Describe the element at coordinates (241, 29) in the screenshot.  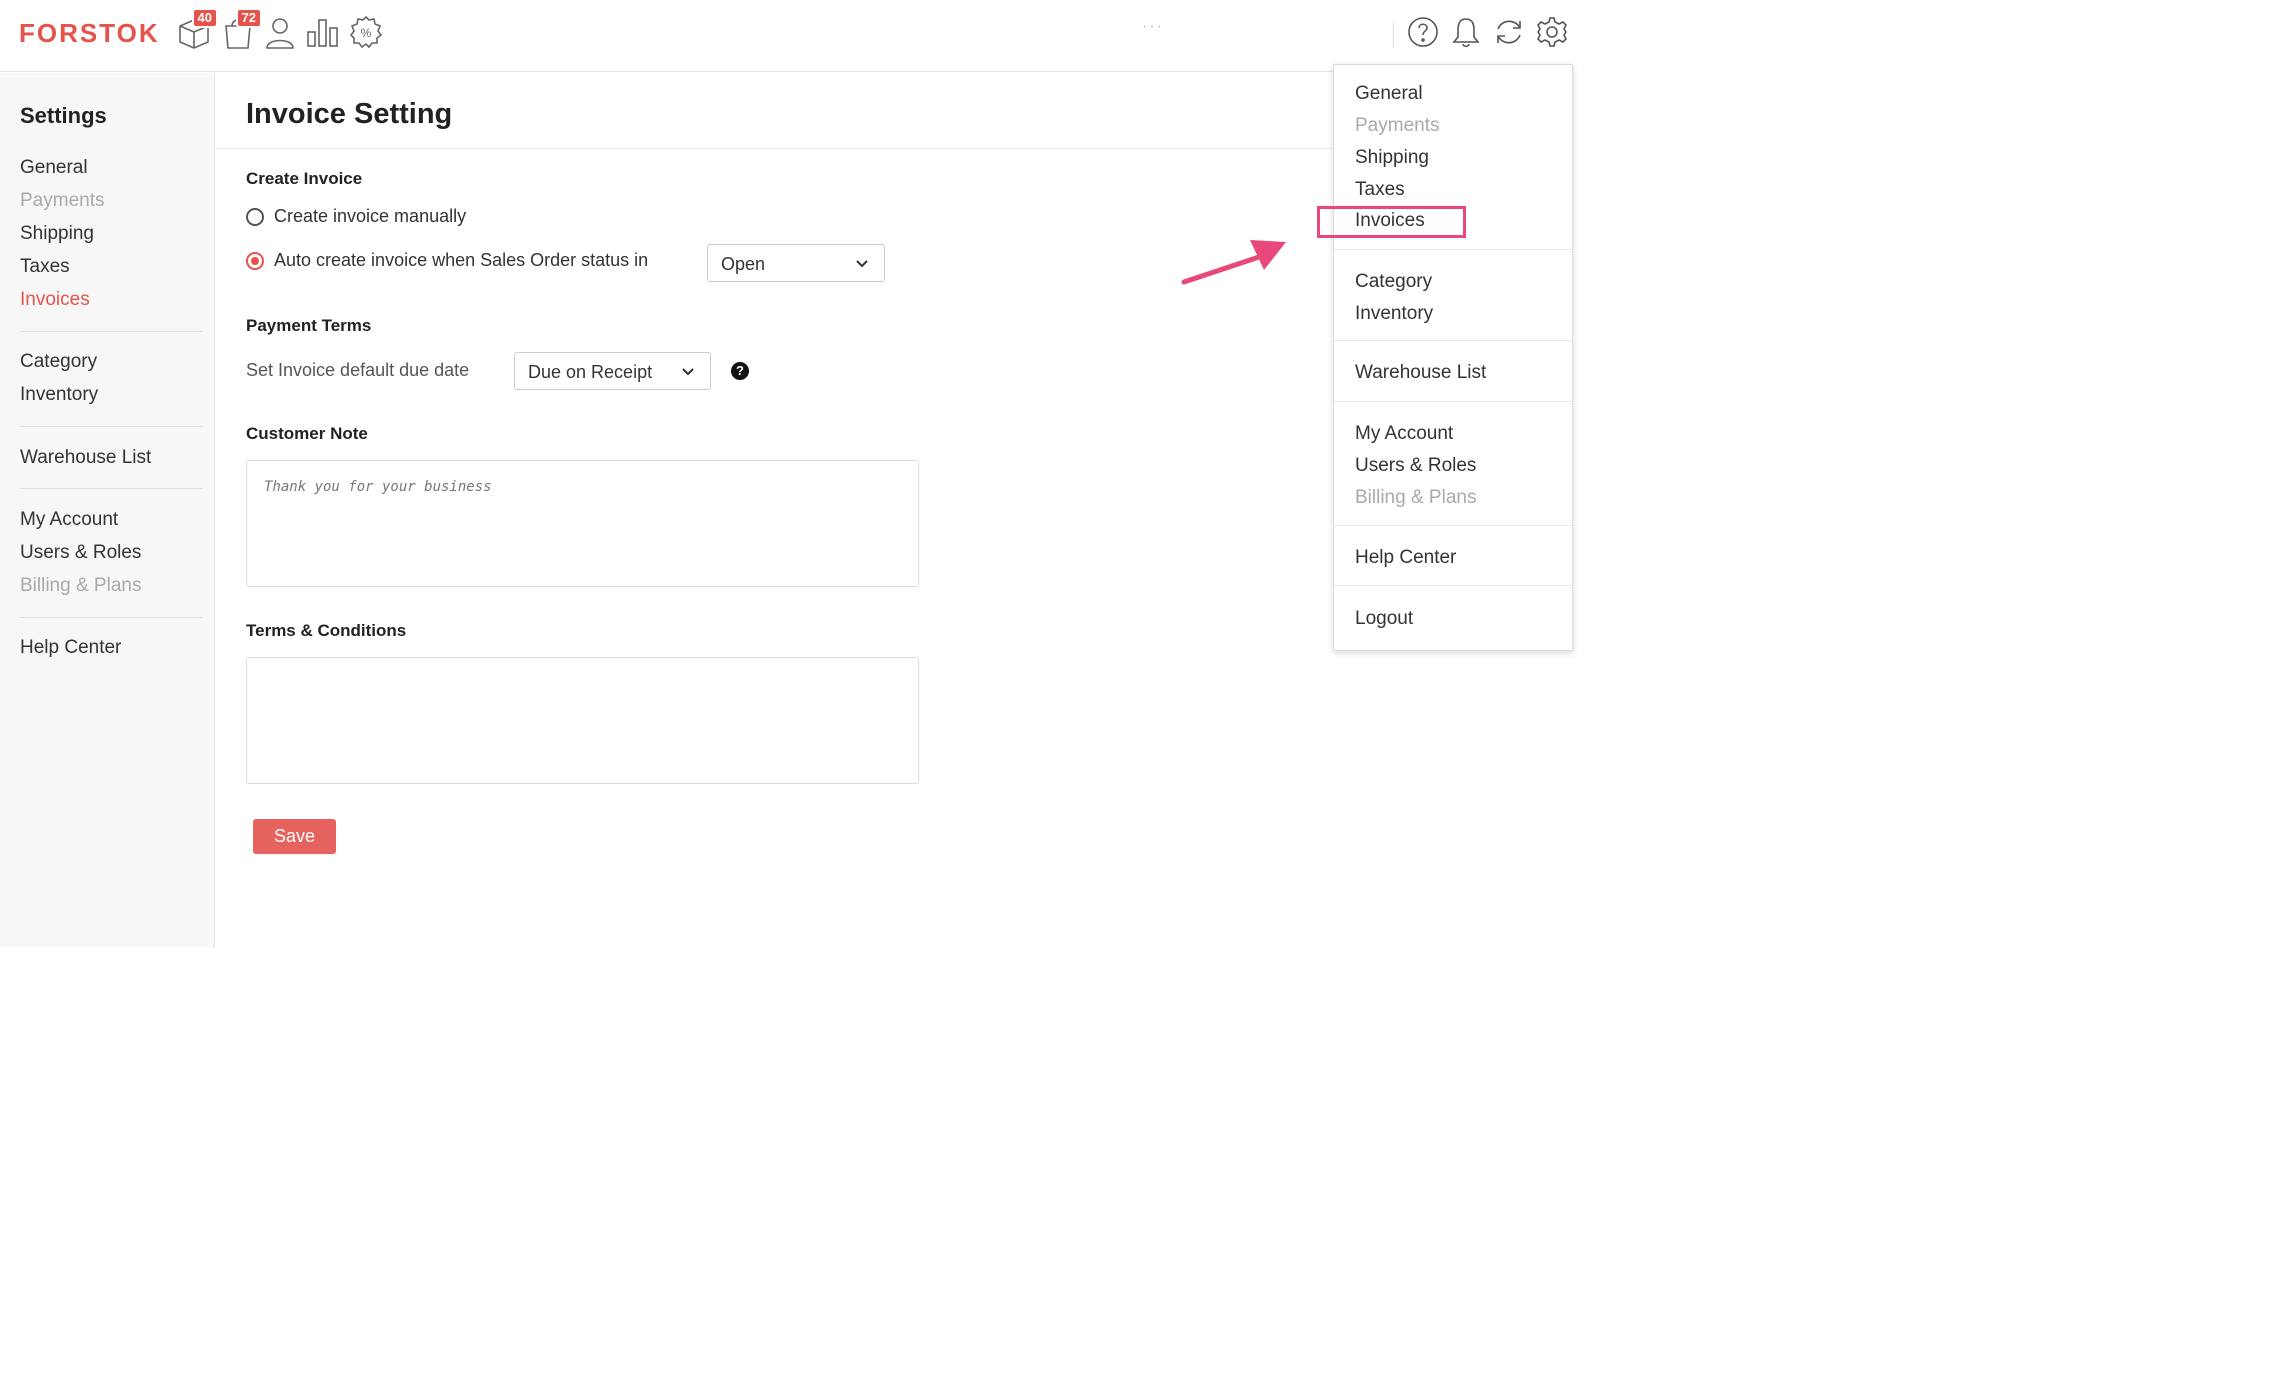
I see `shopping-bag-icon: 72` at that location.